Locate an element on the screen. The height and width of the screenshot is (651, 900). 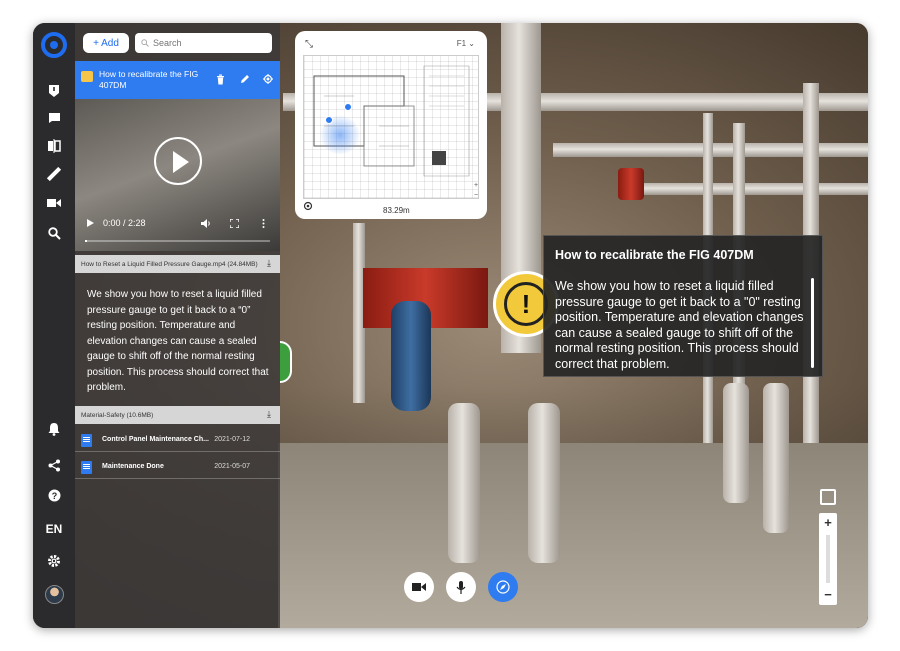
fullscreen-icon is located at coordinates (234, 224).